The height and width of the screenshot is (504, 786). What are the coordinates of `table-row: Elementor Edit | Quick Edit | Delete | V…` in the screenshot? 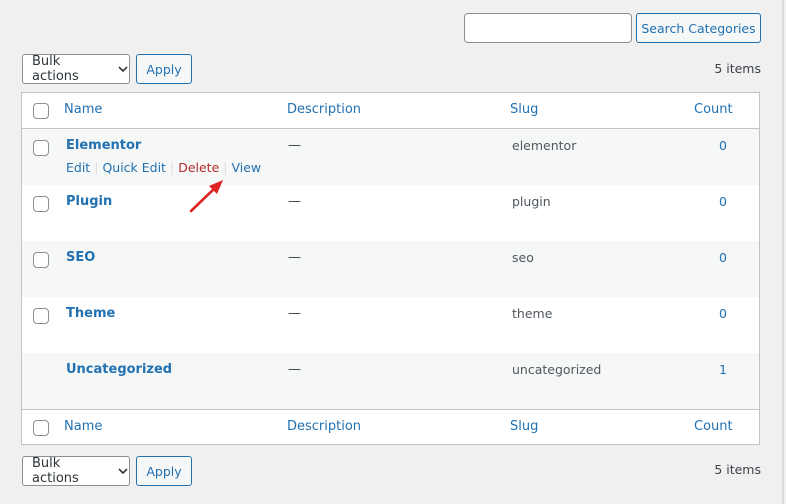 It's located at (390, 157).